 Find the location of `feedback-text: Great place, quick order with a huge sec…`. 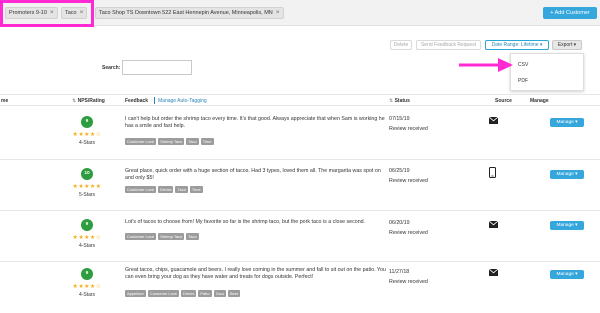

feedback-text: Great place, quick order with a huge sec… is located at coordinates (253, 175).